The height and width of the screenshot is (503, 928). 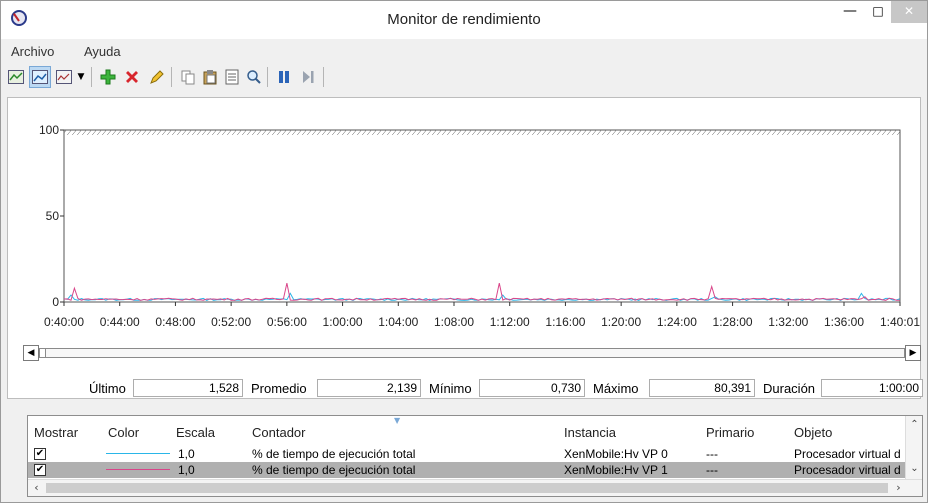 I want to click on scroll-left-button: ◀, so click(x=31, y=353).